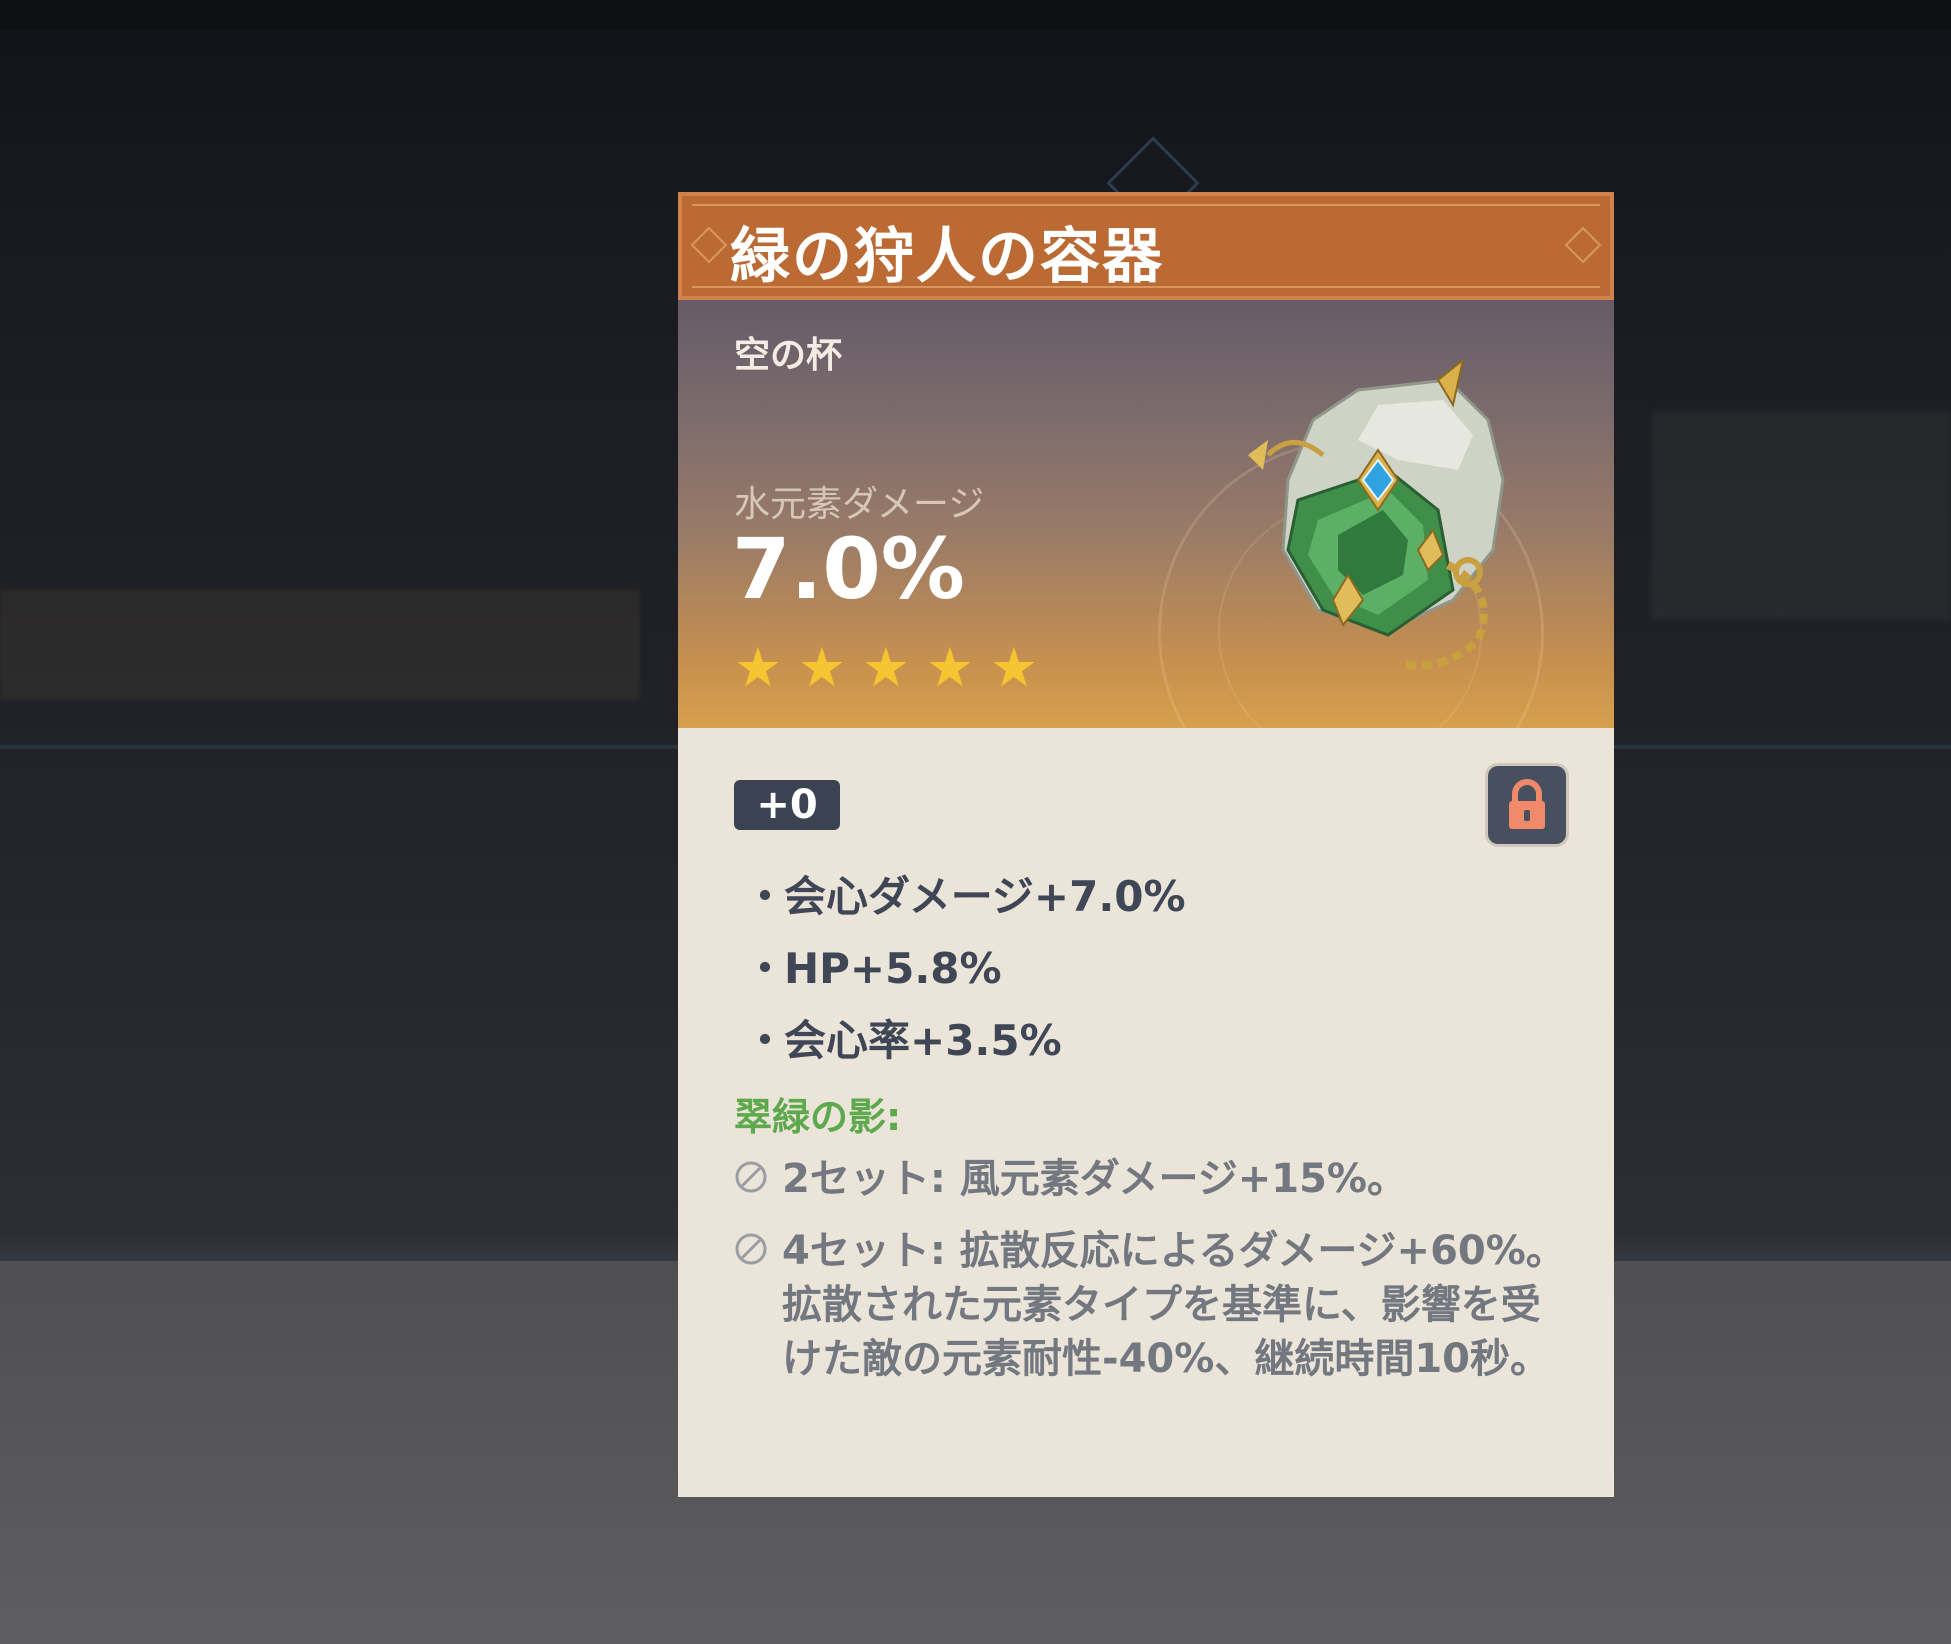 This screenshot has width=1951, height=1644. I want to click on rarity-stars: ★ ★ ★ ★ ★, so click(886, 667).